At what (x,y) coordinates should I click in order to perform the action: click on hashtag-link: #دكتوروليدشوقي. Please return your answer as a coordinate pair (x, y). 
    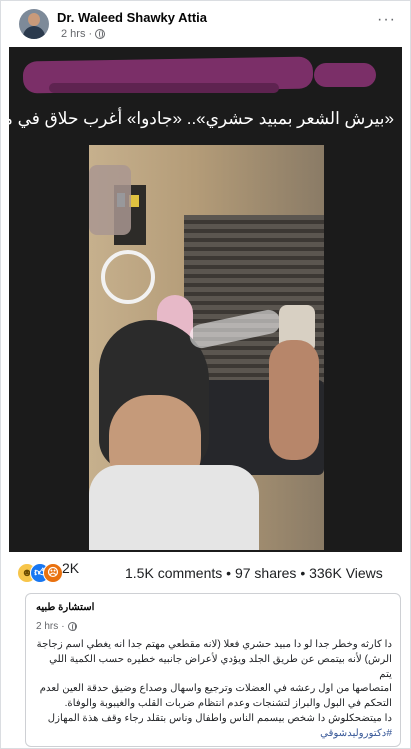
    Looking at the image, I should click on (213, 734).